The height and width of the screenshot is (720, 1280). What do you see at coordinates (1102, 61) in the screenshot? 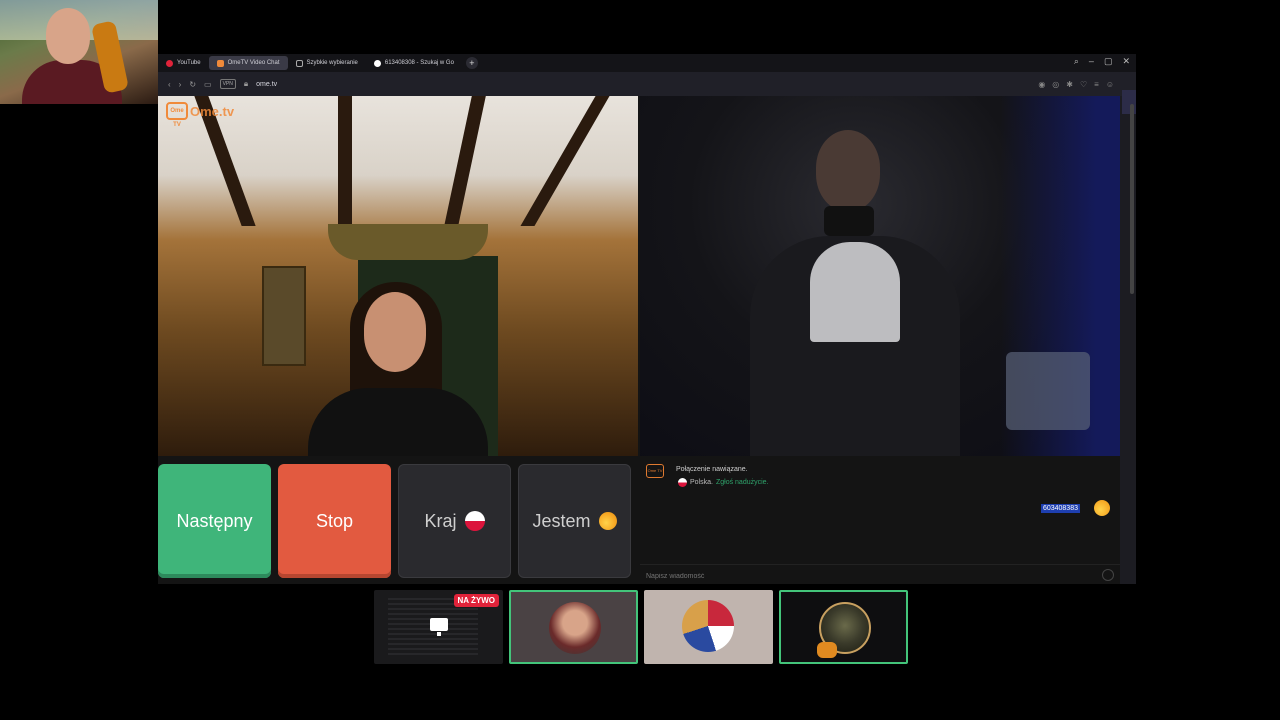
I see `window-controls: ⌕ – ▢ ✕` at bounding box center [1102, 61].